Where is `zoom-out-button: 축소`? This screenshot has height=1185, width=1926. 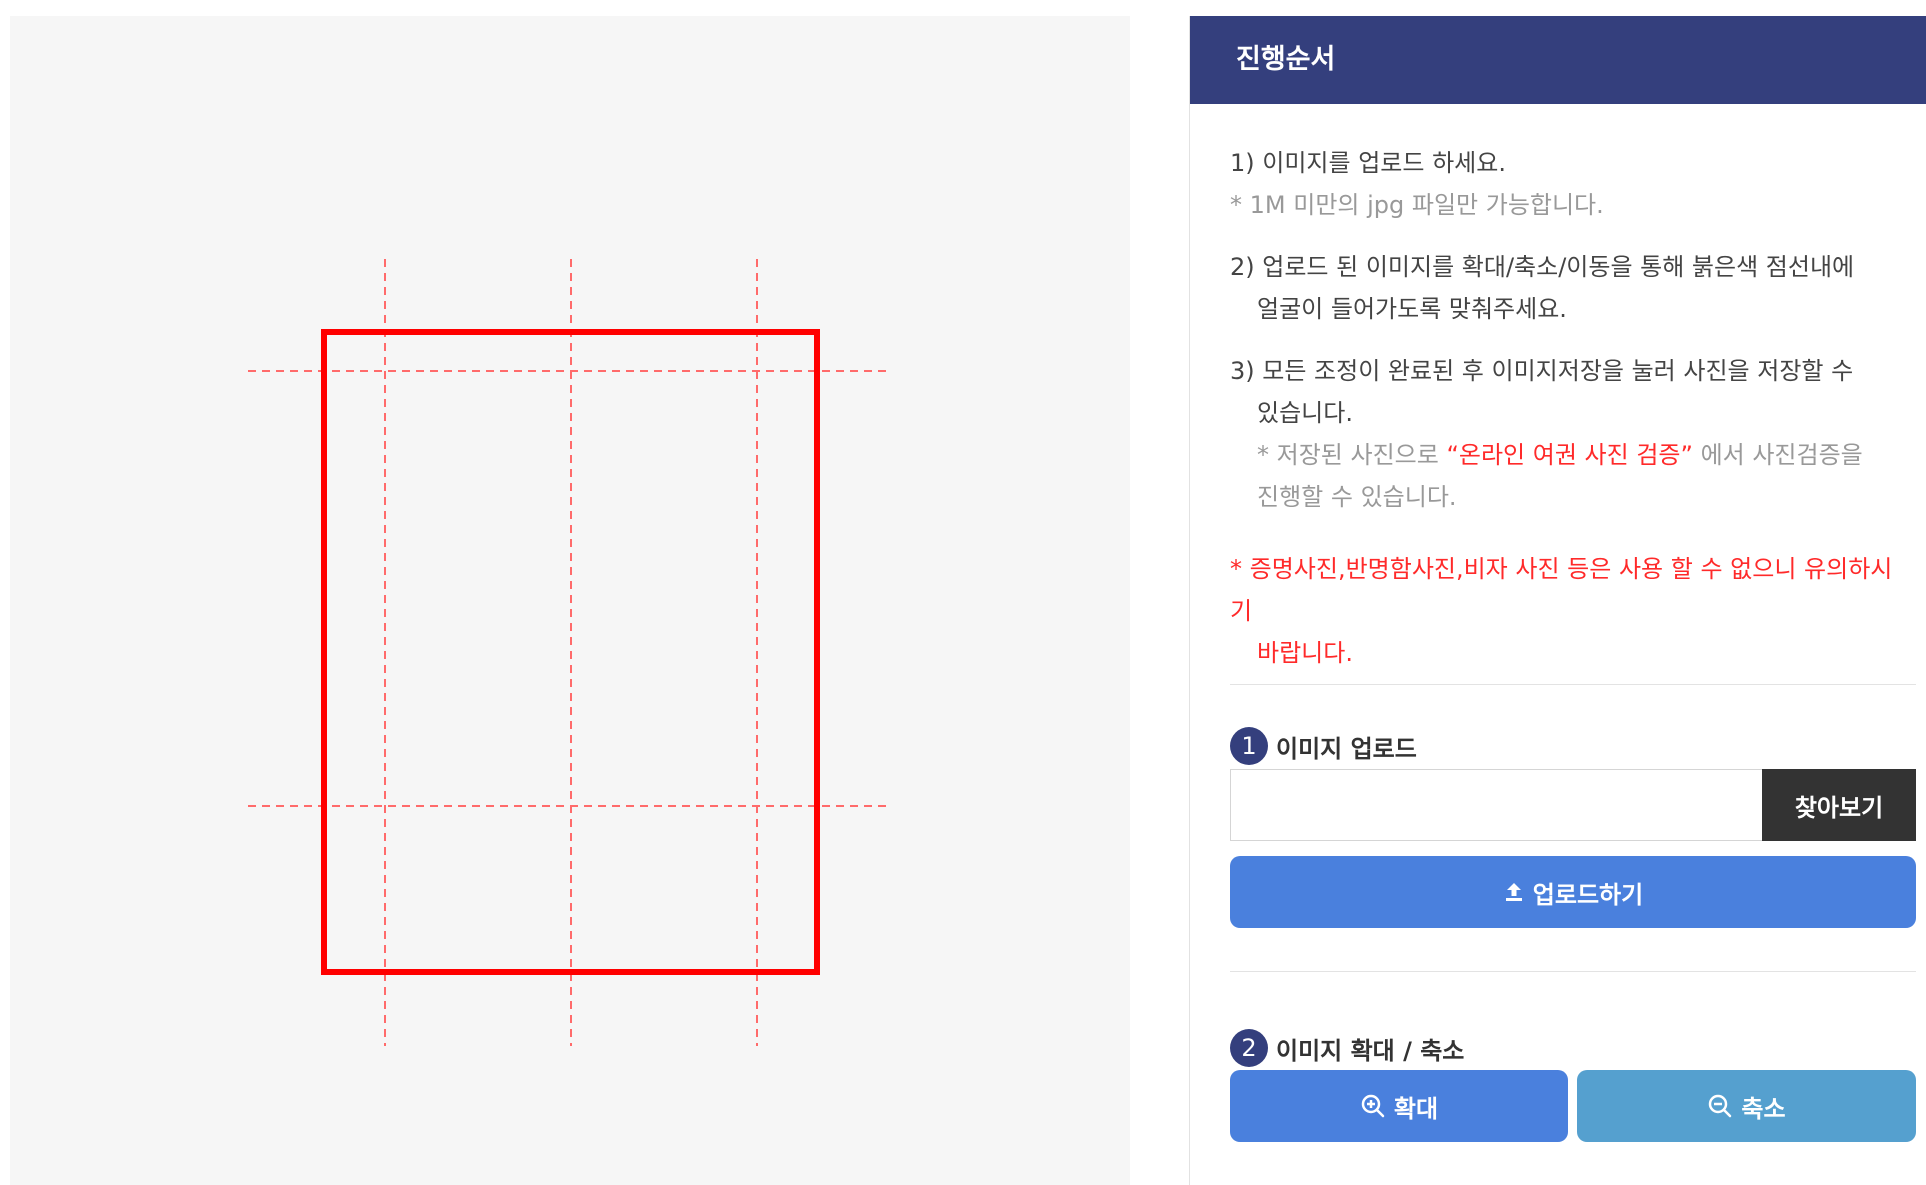 zoom-out-button: 축소 is located at coordinates (1746, 1106).